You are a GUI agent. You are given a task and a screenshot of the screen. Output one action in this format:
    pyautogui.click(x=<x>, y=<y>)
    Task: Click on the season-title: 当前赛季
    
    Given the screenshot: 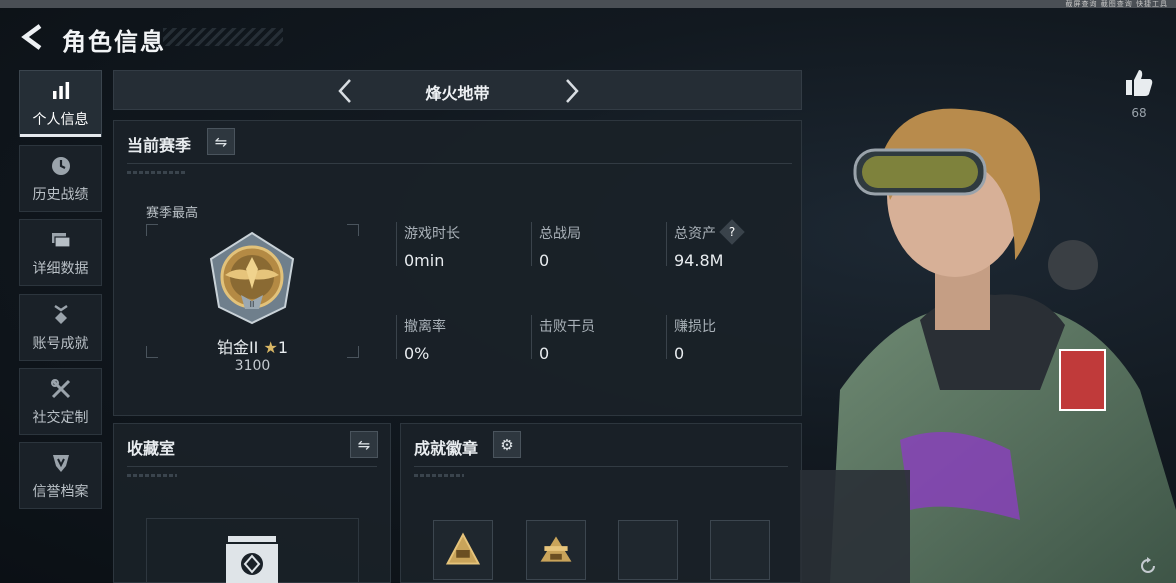 What is the action you would take?
    pyautogui.click(x=159, y=145)
    